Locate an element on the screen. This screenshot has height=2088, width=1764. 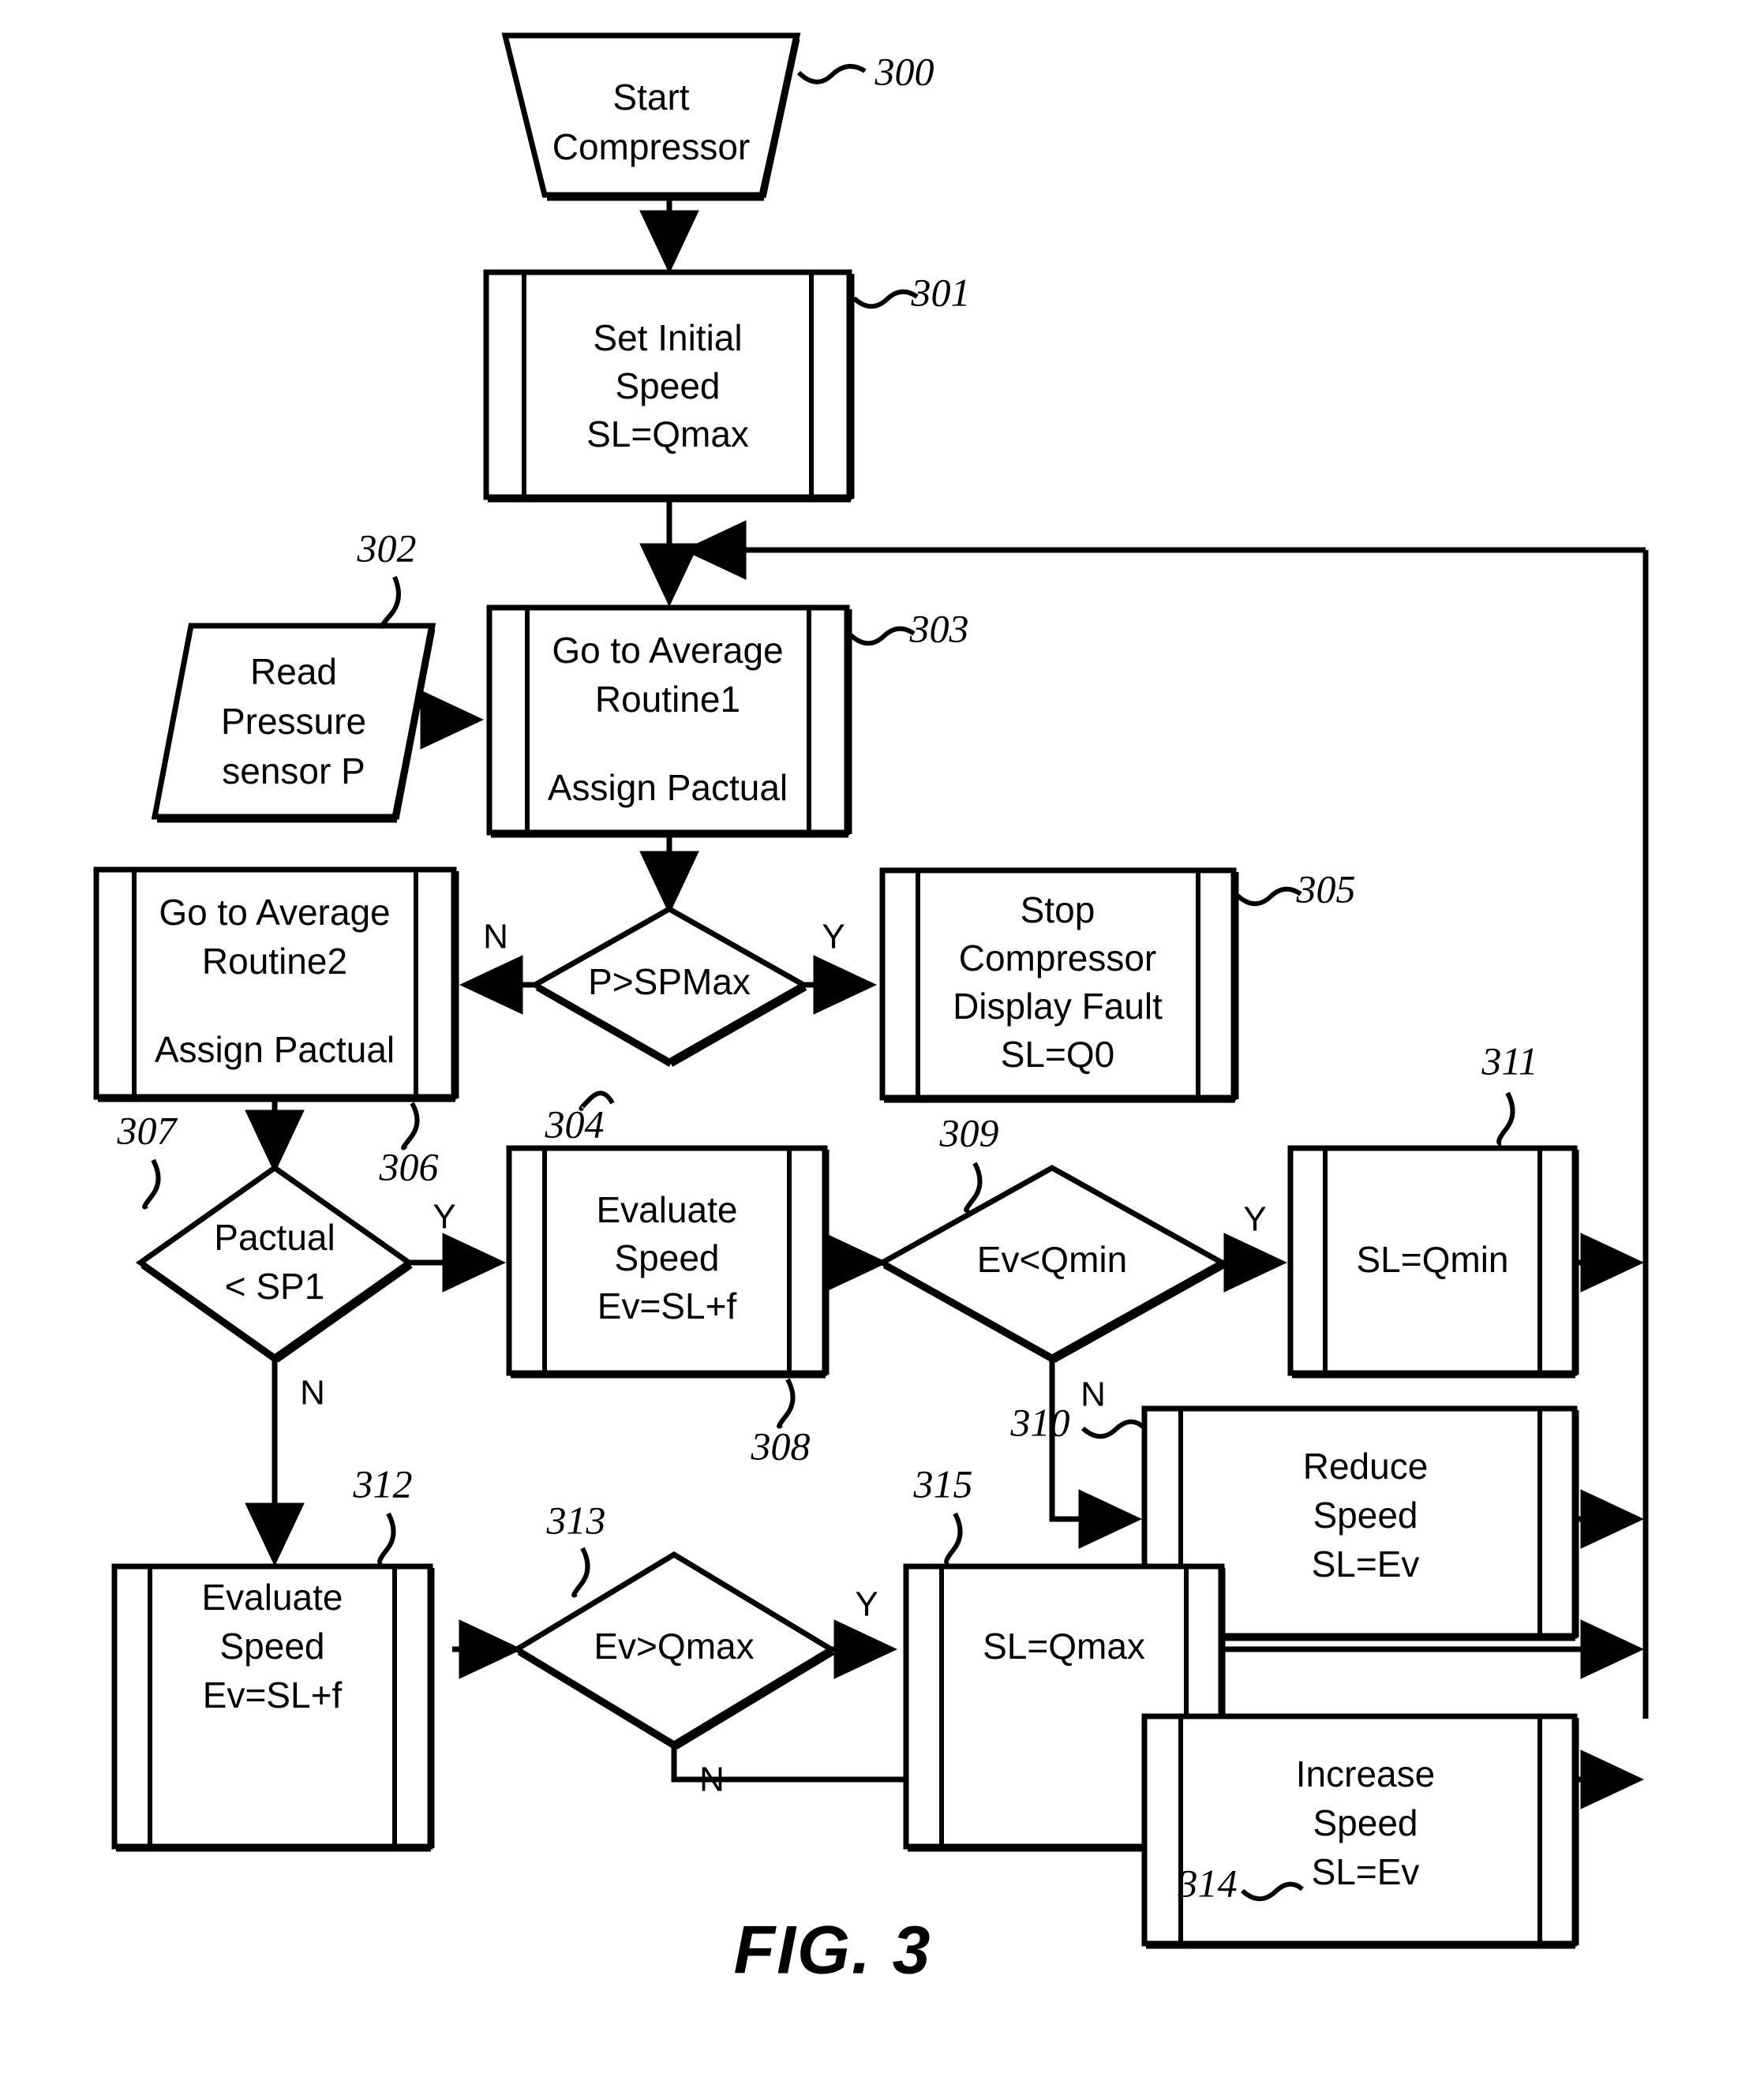
301-label-line1: Set Initial is located at coordinates (667, 337).